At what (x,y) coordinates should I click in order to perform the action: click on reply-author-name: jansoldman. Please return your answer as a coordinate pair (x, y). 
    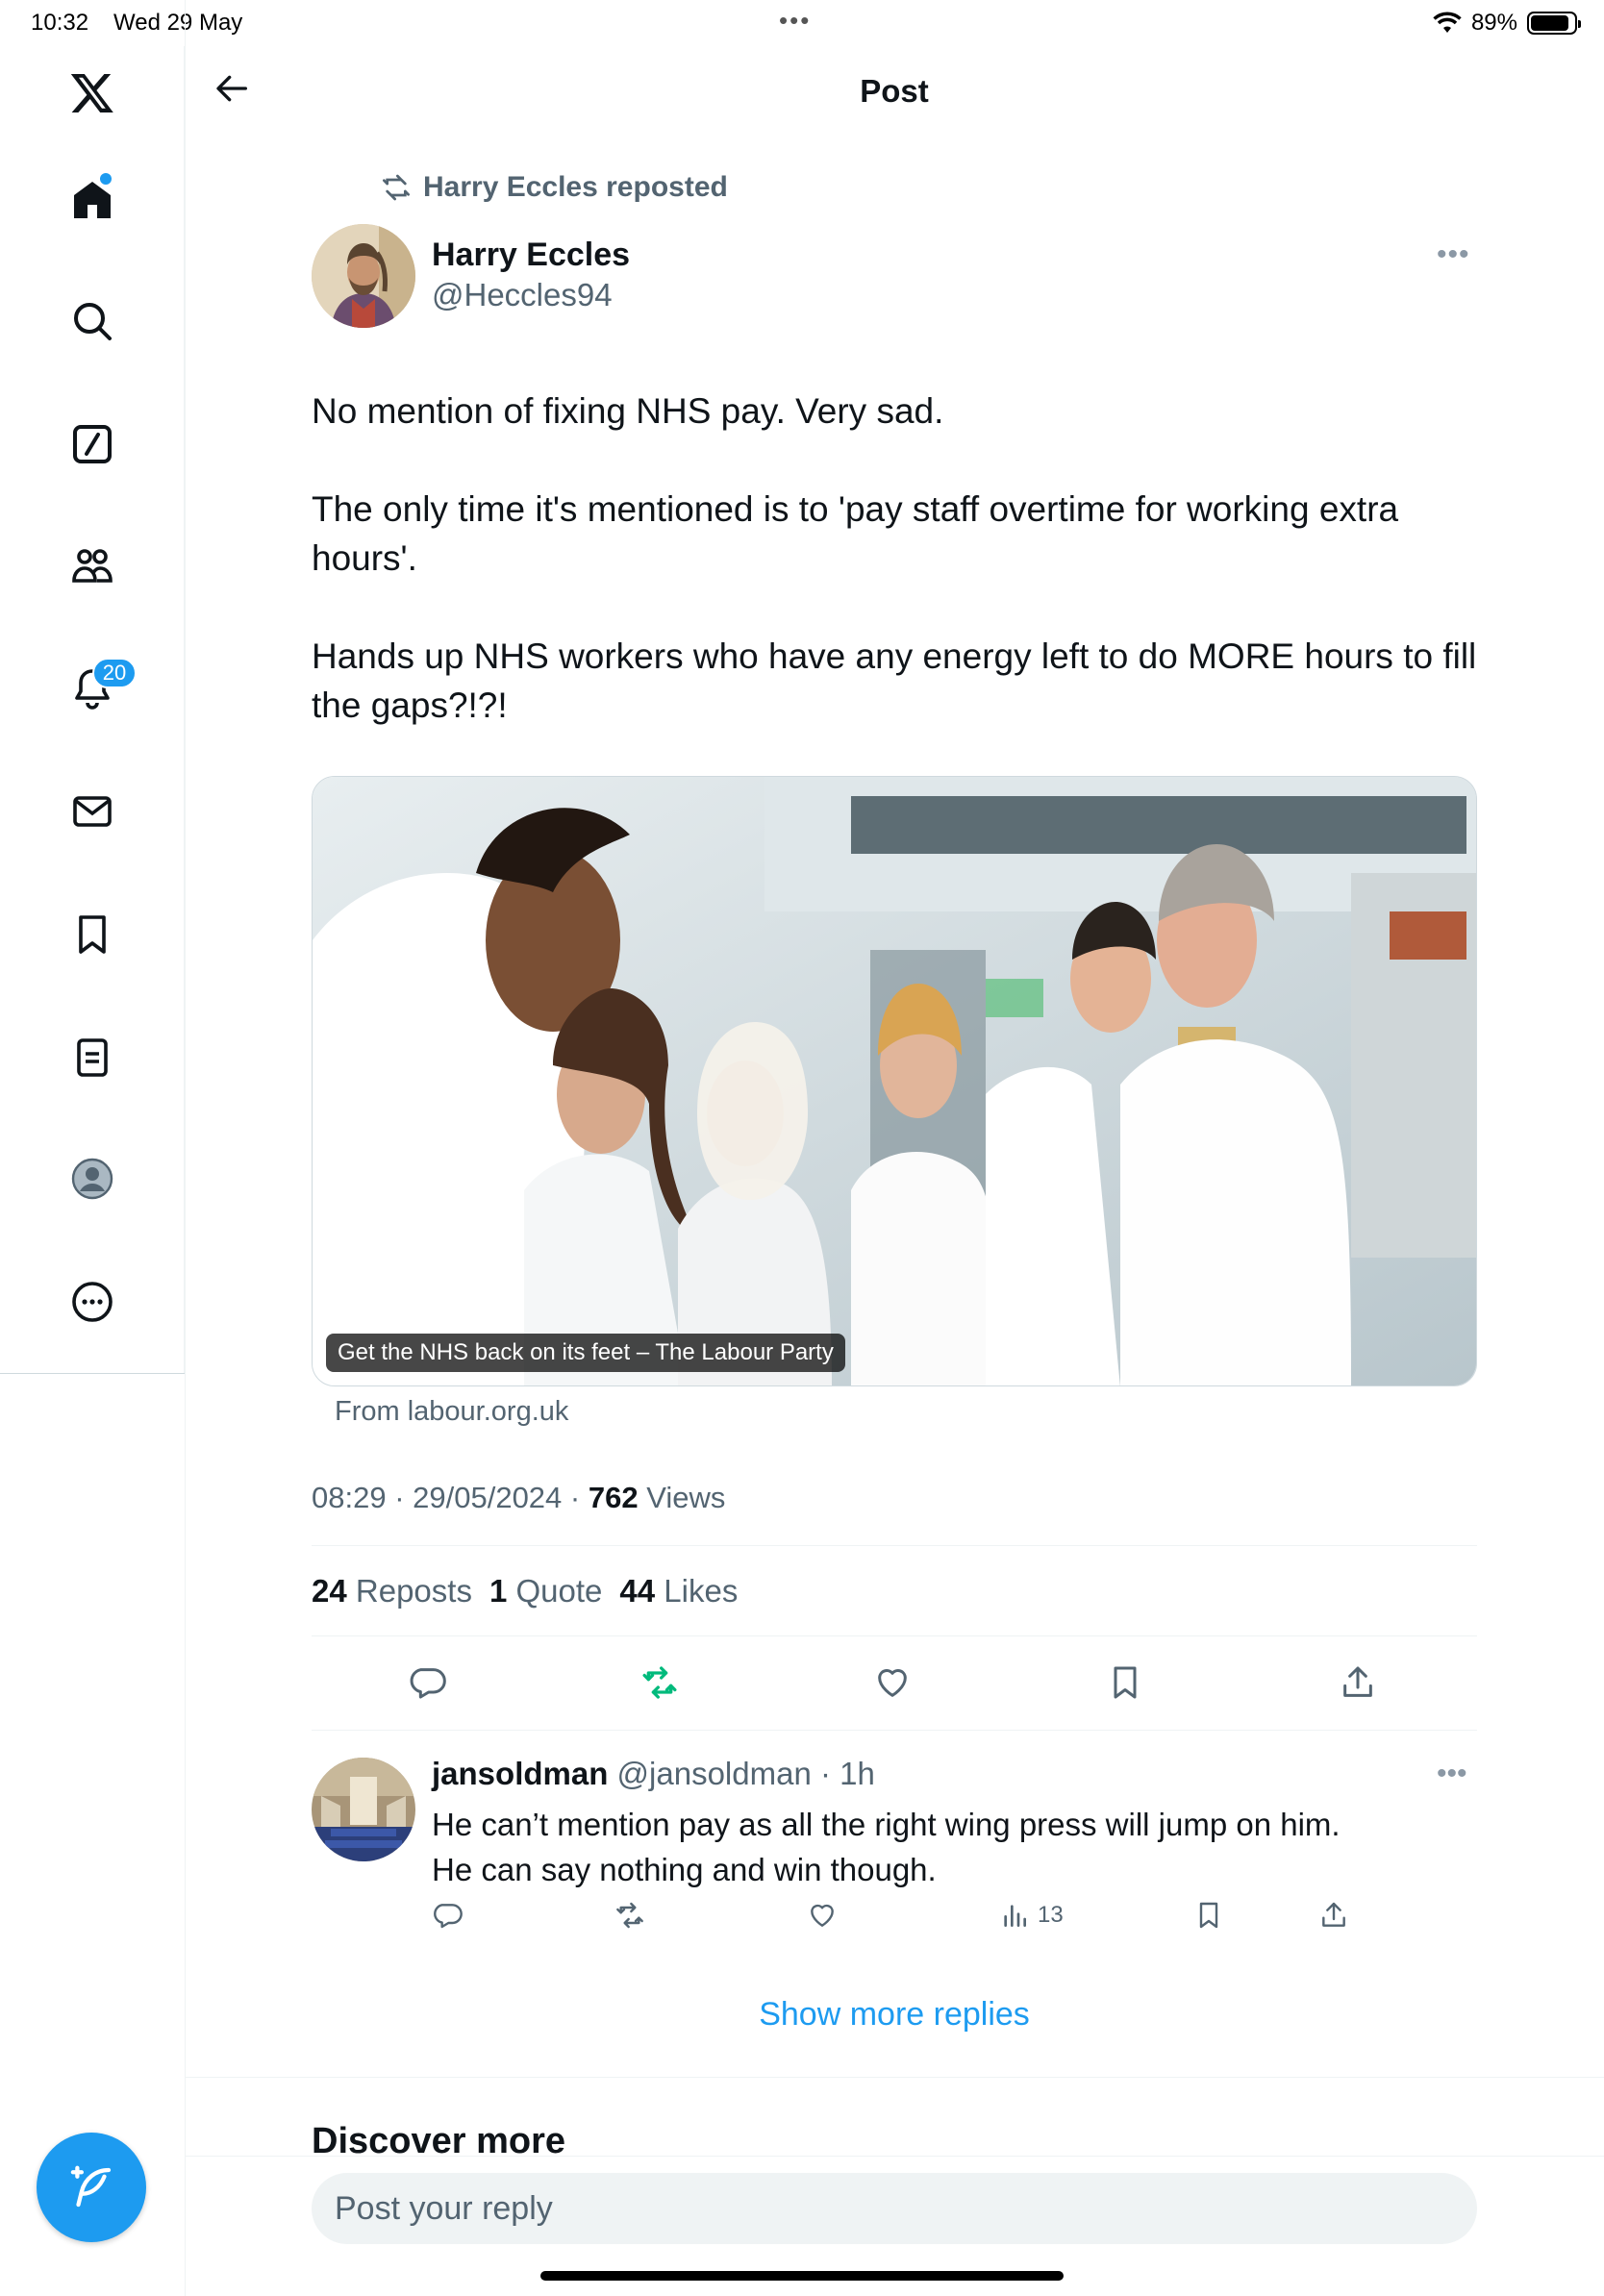
    Looking at the image, I should click on (520, 1773).